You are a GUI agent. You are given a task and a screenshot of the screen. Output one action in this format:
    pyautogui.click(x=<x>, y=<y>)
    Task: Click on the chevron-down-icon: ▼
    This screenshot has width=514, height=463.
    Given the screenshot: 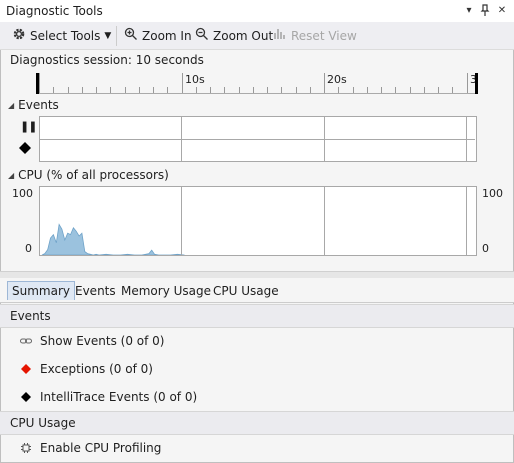 What is the action you would take?
    pyautogui.click(x=108, y=36)
    